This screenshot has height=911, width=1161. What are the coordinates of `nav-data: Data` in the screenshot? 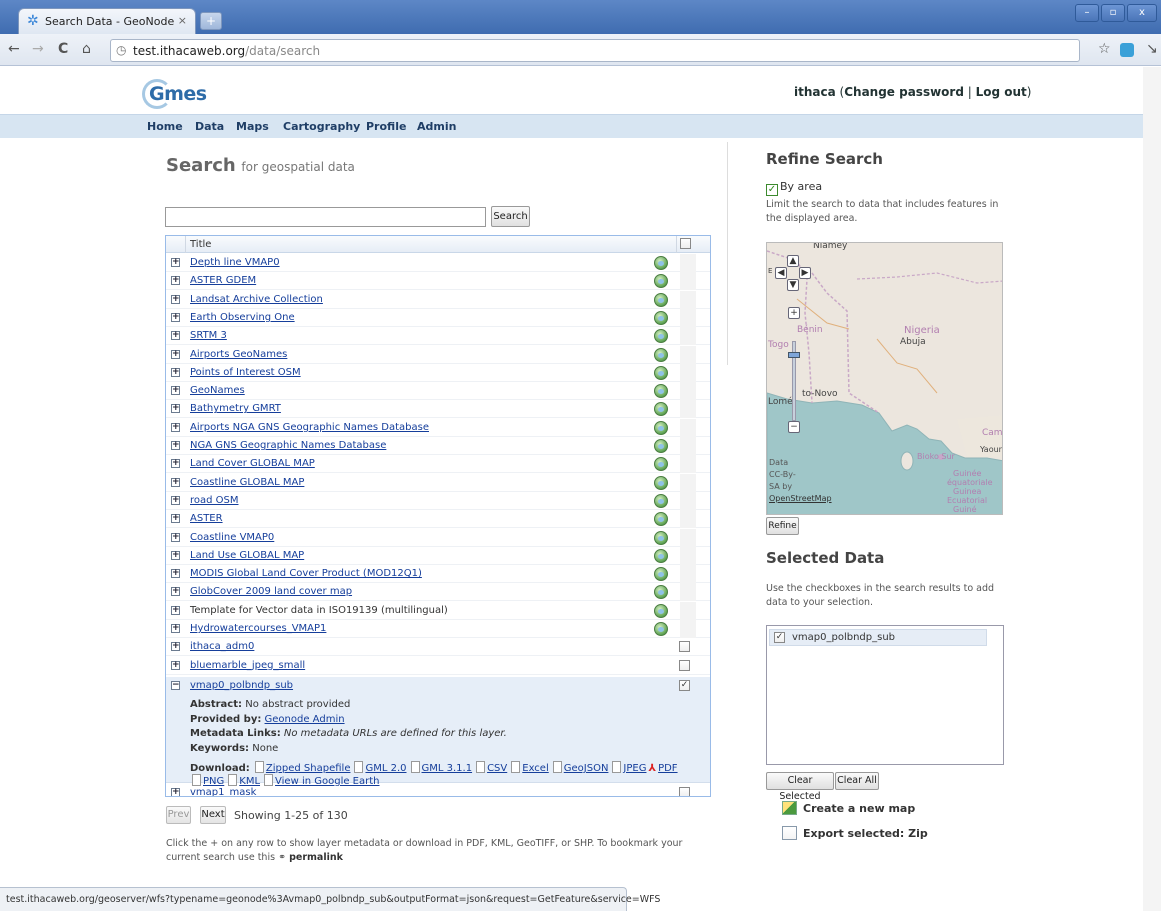 It's located at (209, 126).